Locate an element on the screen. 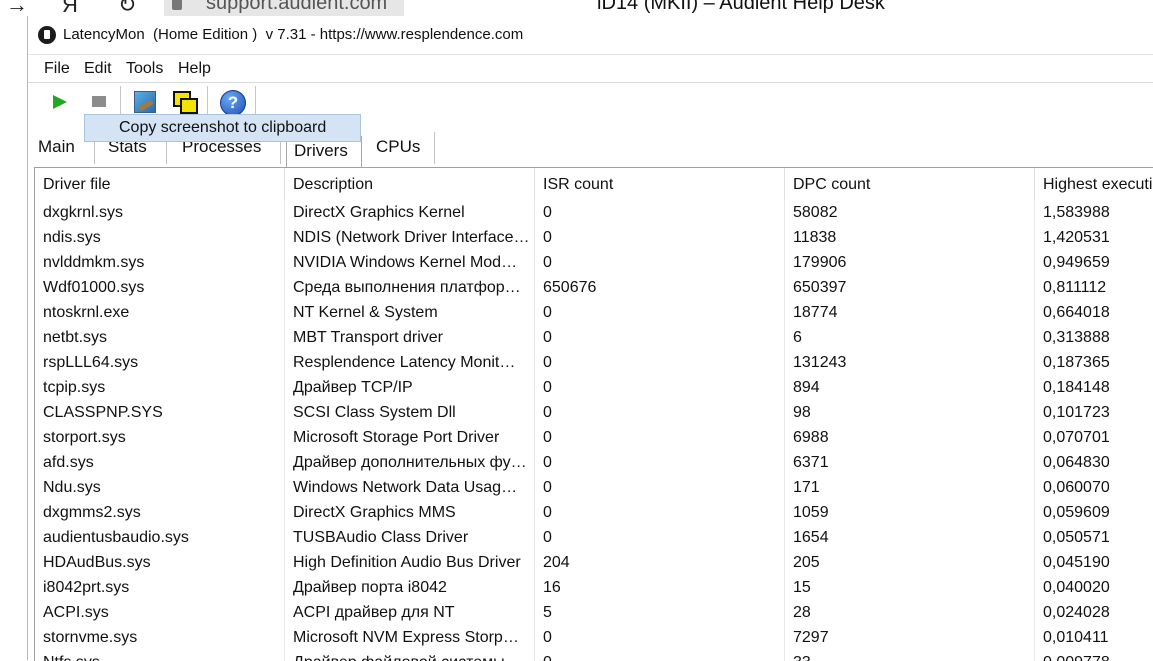 The width and height of the screenshot is (1153, 661). cell-dpc-count: 1059 is located at coordinates (910, 512).